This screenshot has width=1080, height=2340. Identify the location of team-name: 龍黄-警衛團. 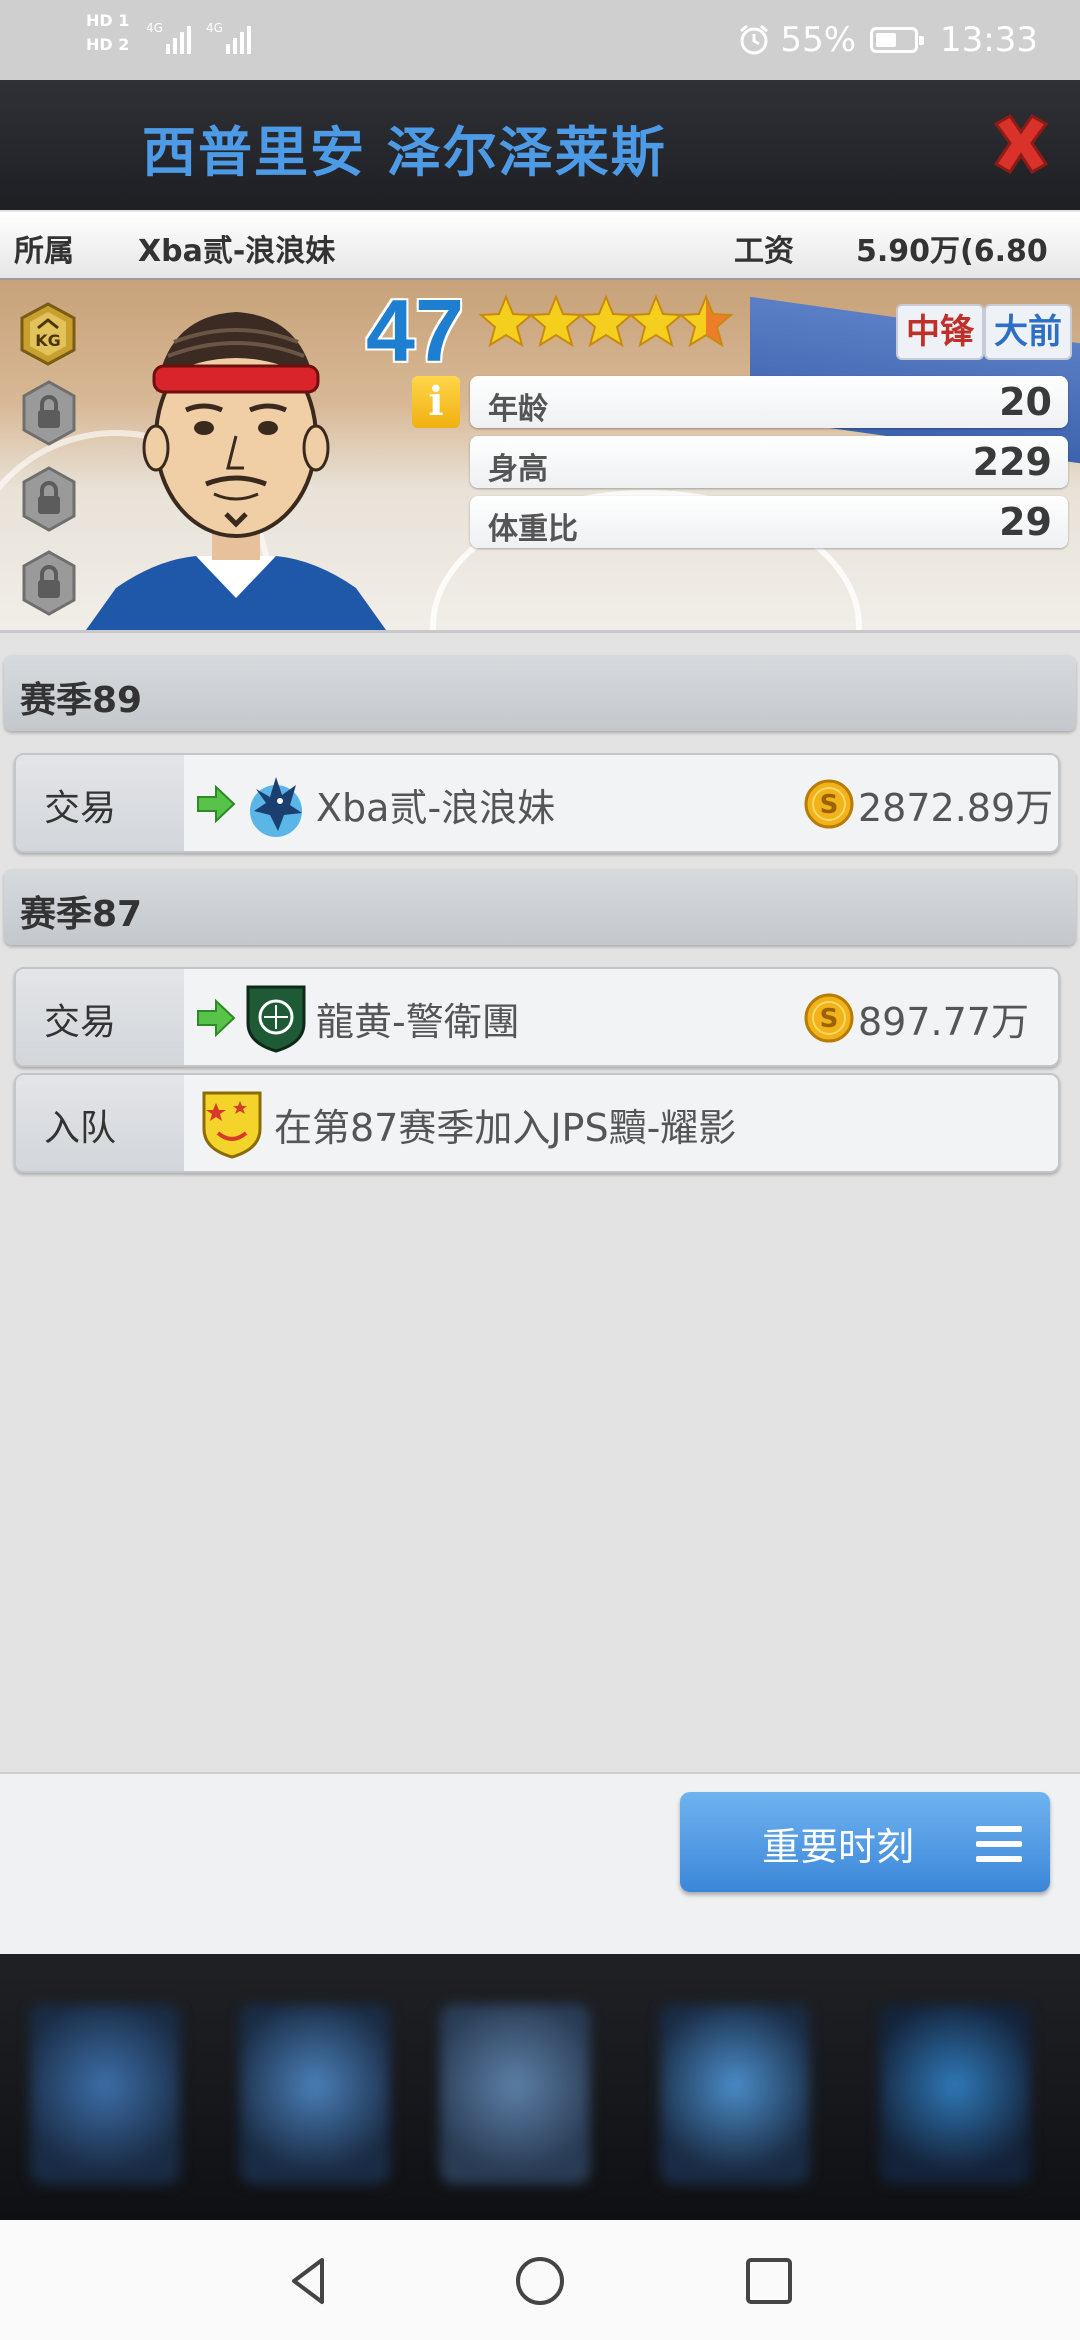
(418, 1022).